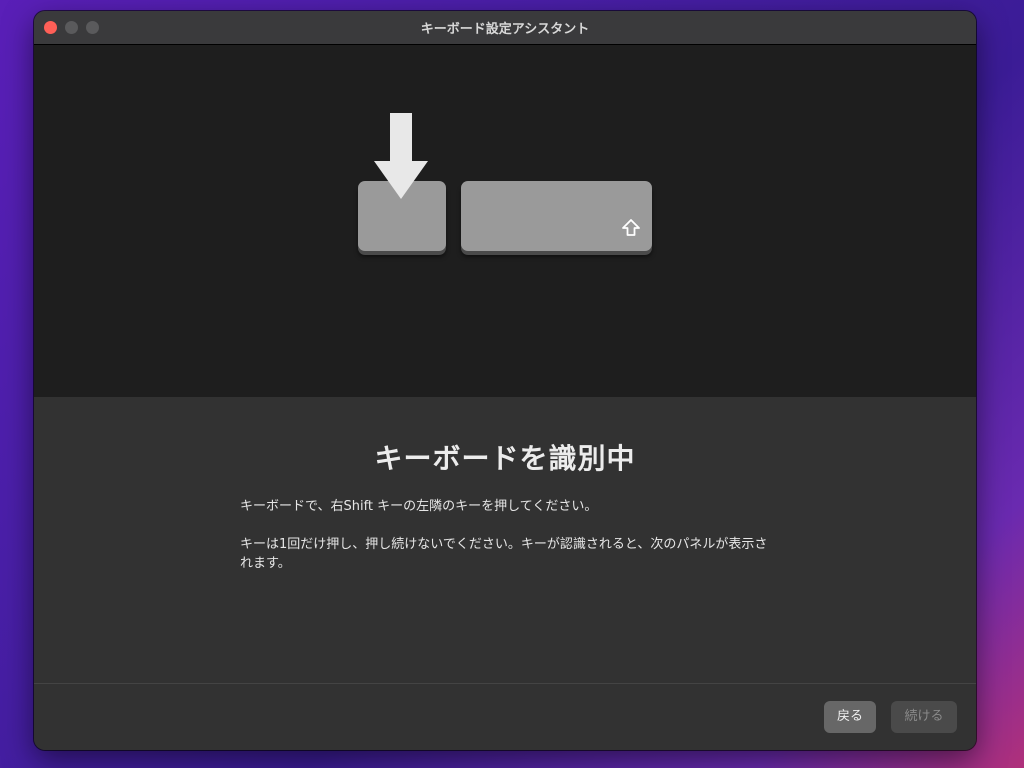 The height and width of the screenshot is (768, 1024). Describe the element at coordinates (401, 156) in the screenshot. I see `down-arrow-icon` at that location.